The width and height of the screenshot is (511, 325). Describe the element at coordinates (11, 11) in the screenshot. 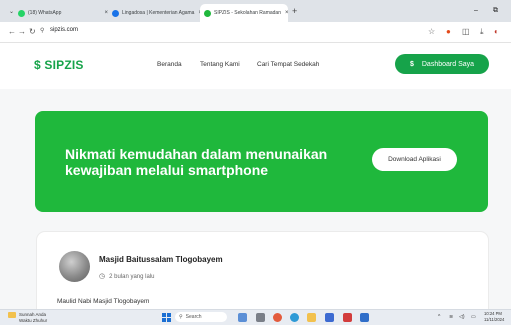

I see `tab-search-icon: ⌄` at that location.